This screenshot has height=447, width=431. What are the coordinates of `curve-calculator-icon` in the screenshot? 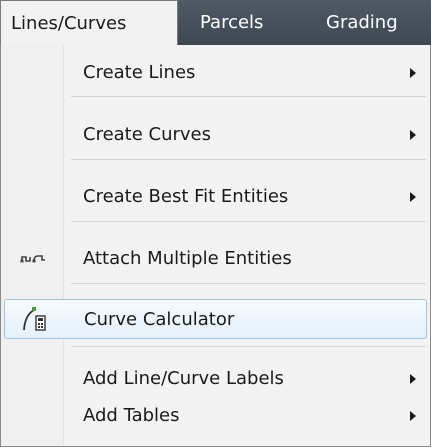 It's located at (34, 319).